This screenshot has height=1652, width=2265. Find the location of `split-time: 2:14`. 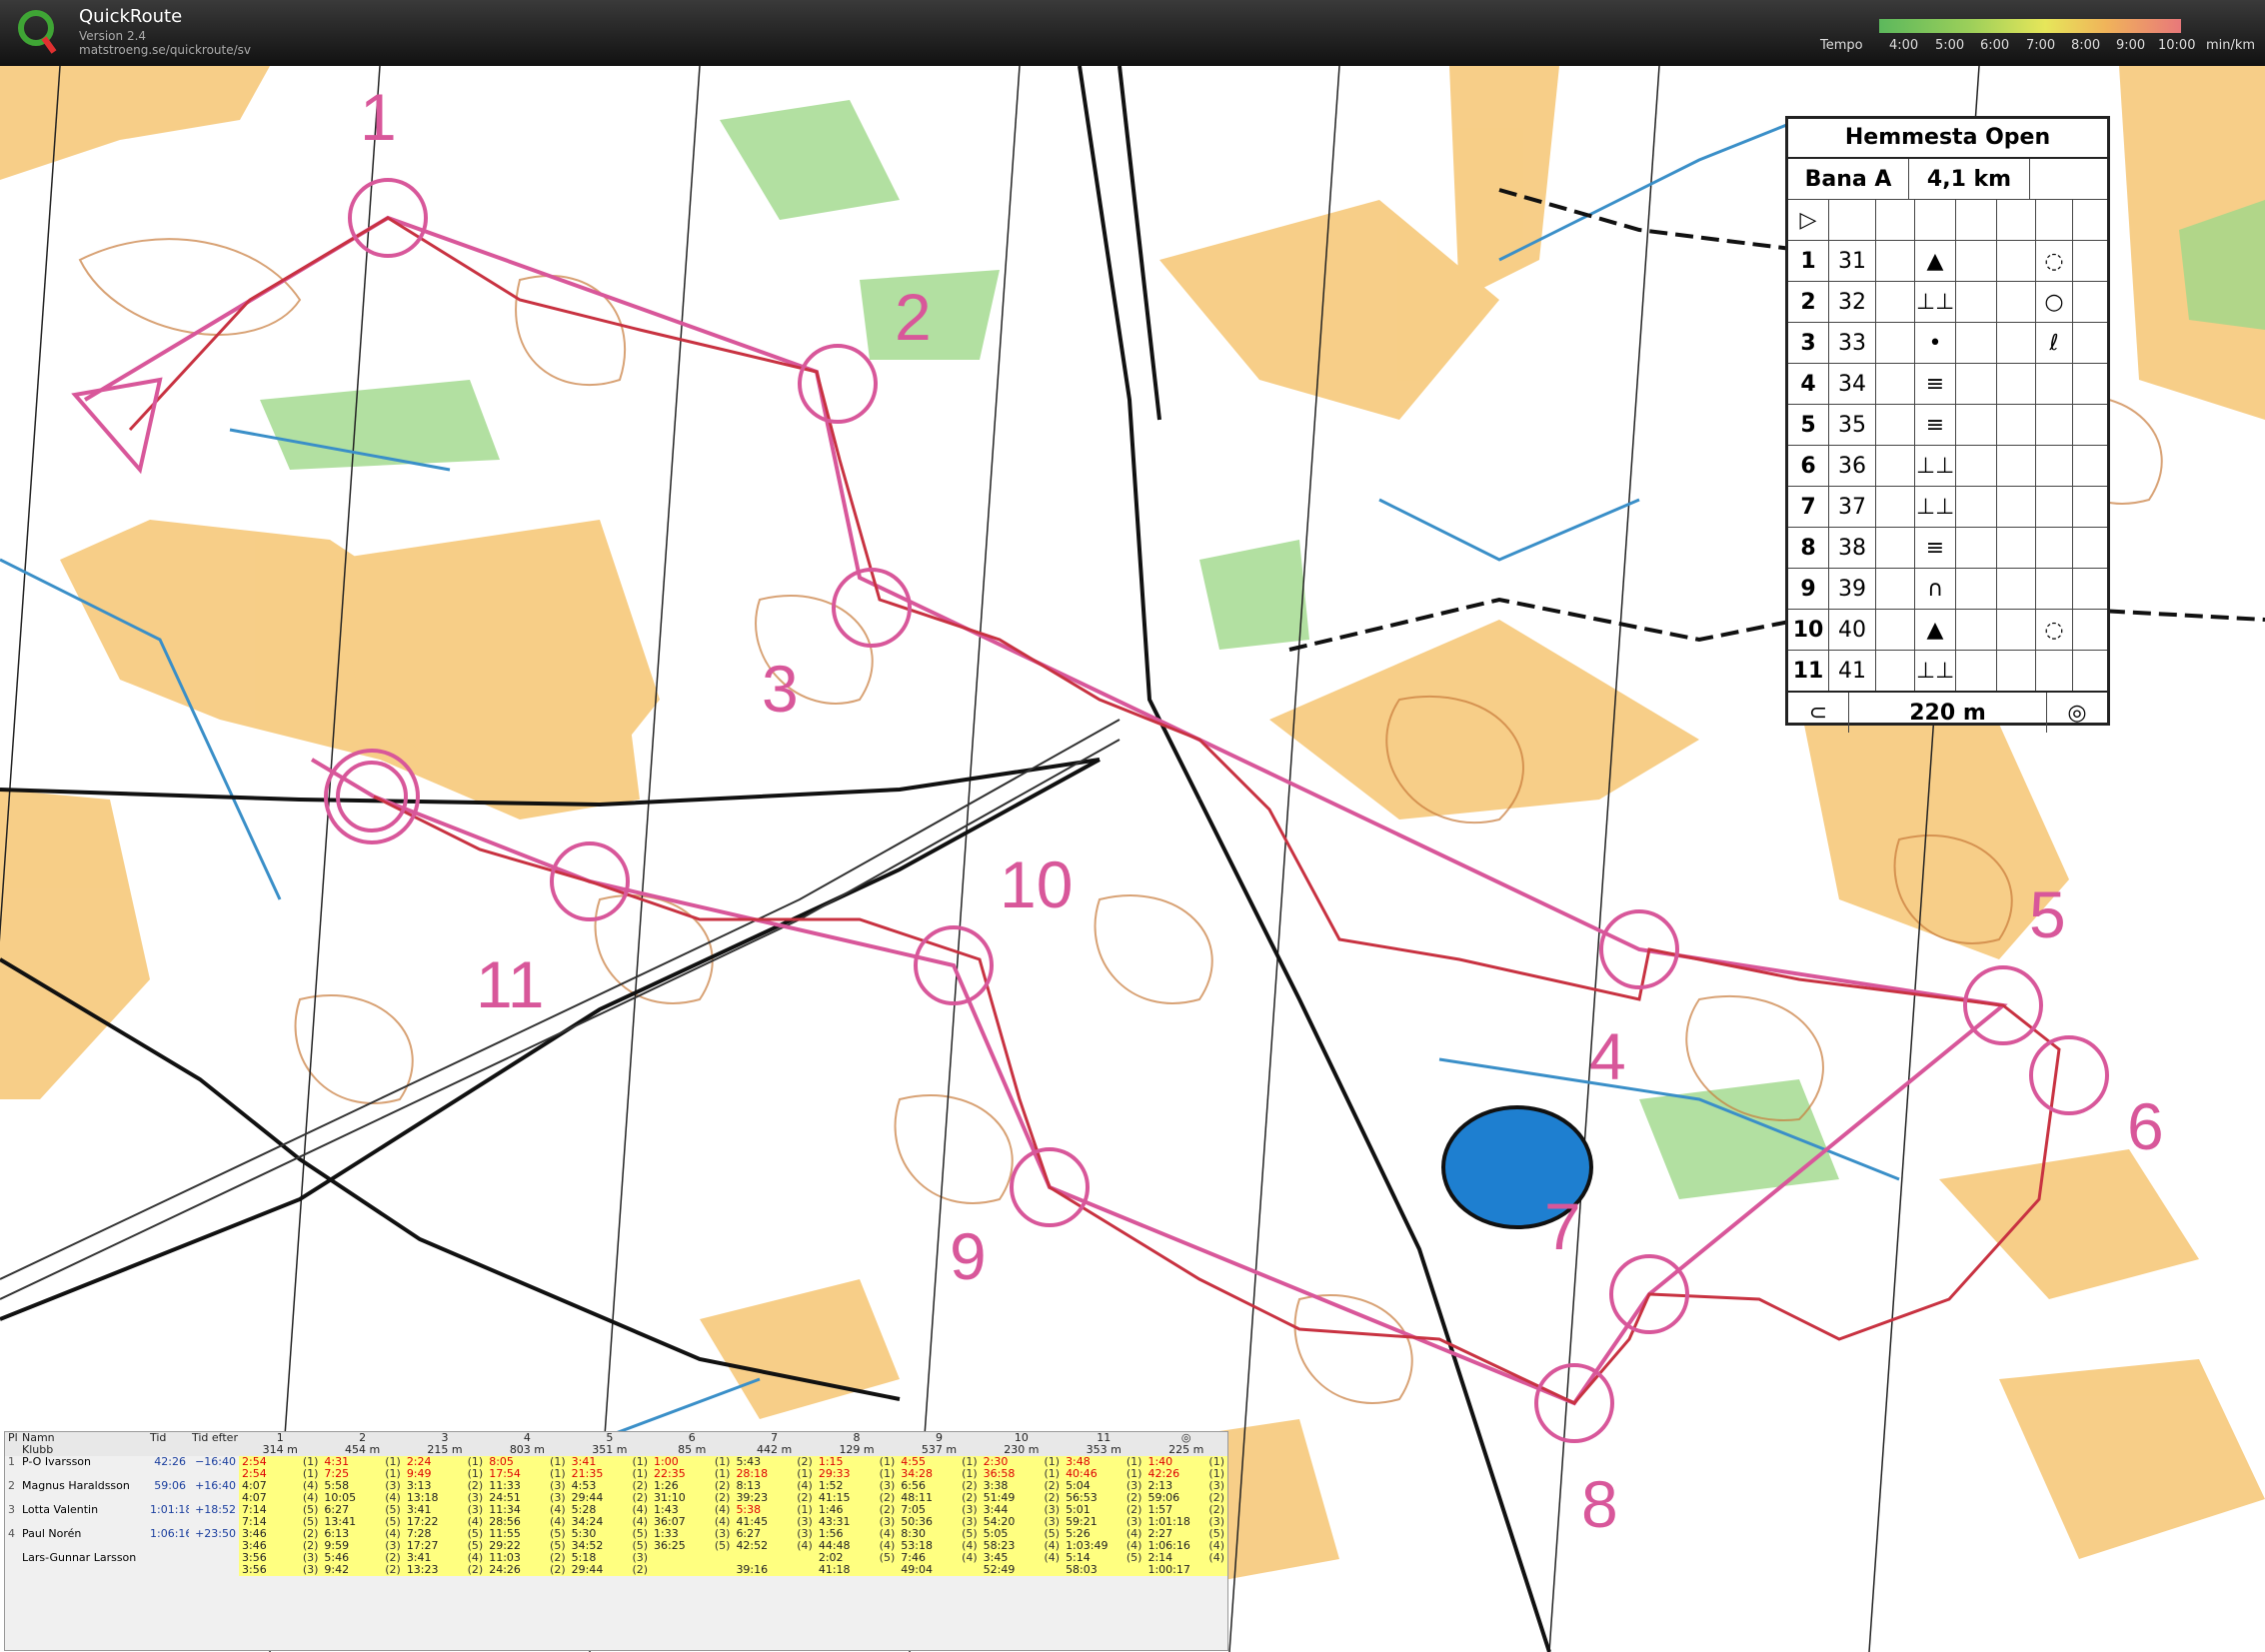

split-time: 2:14 is located at coordinates (1160, 1558).